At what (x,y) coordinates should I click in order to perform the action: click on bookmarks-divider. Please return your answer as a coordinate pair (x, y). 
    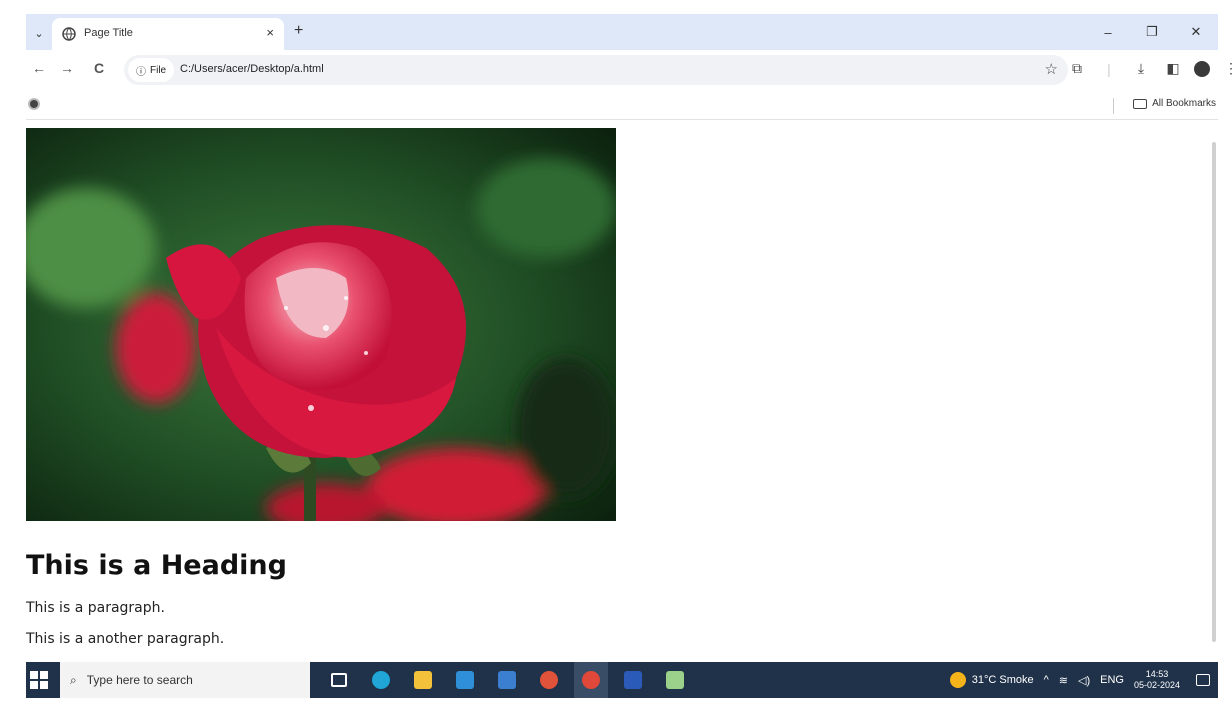
    Looking at the image, I should click on (1113, 106).